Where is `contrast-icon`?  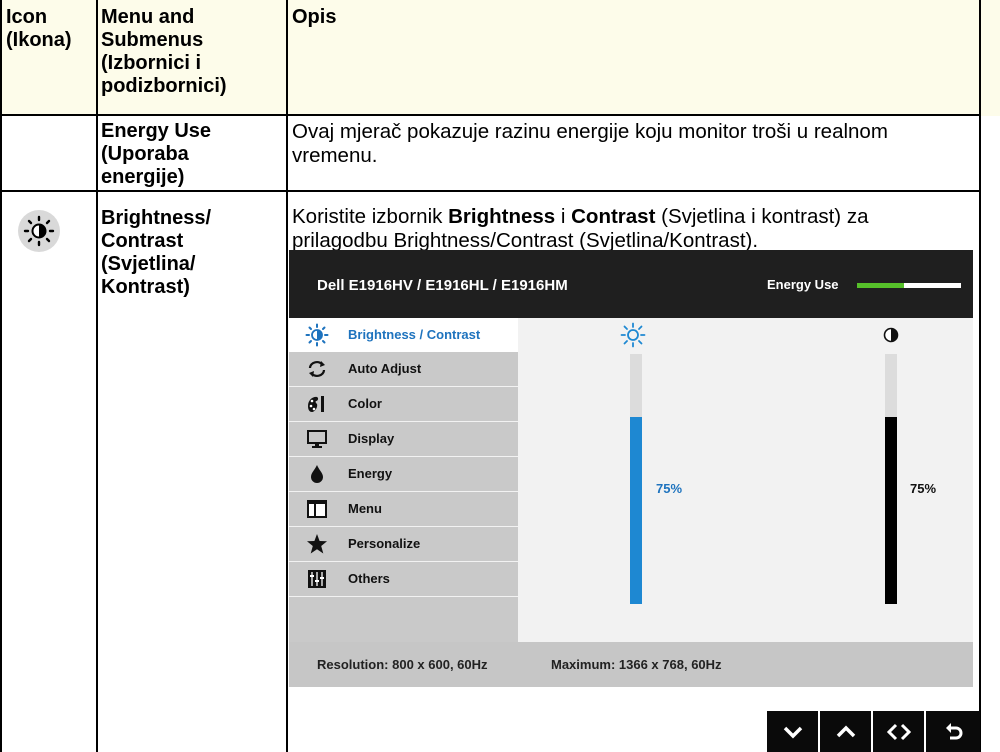
contrast-icon is located at coordinates (891, 337).